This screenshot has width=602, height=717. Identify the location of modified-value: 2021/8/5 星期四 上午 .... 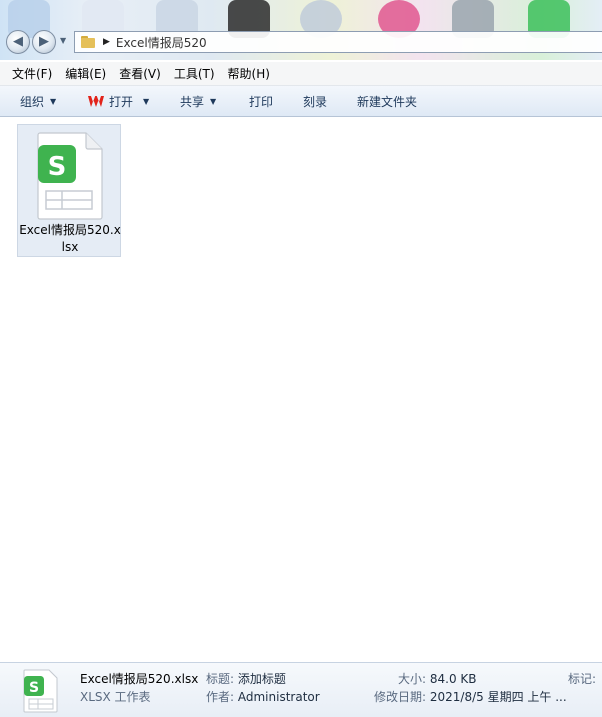
(498, 697).